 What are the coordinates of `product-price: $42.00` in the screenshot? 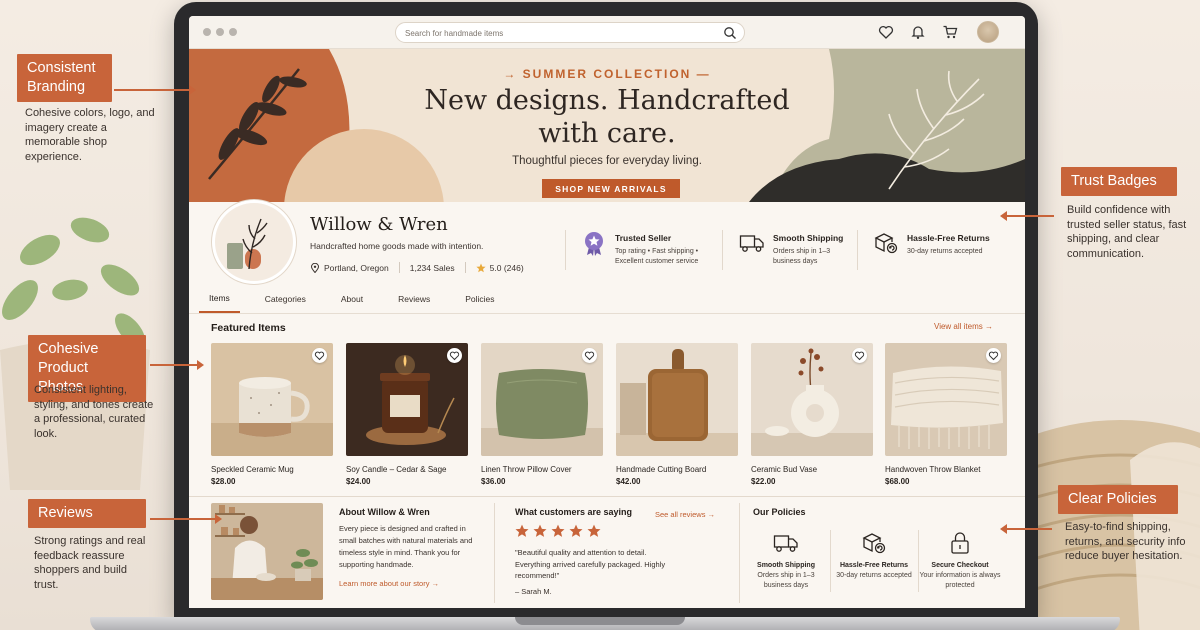 It's located at (628, 481).